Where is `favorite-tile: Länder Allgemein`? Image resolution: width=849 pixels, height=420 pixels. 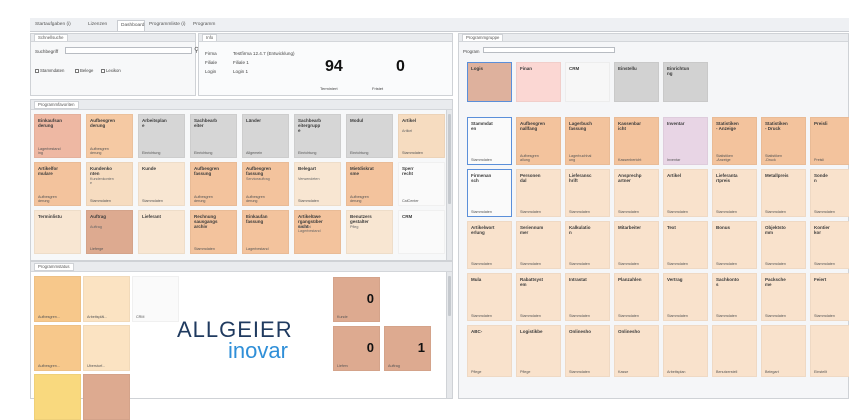
favorite-tile: Länder Allgemein is located at coordinates (265, 136).